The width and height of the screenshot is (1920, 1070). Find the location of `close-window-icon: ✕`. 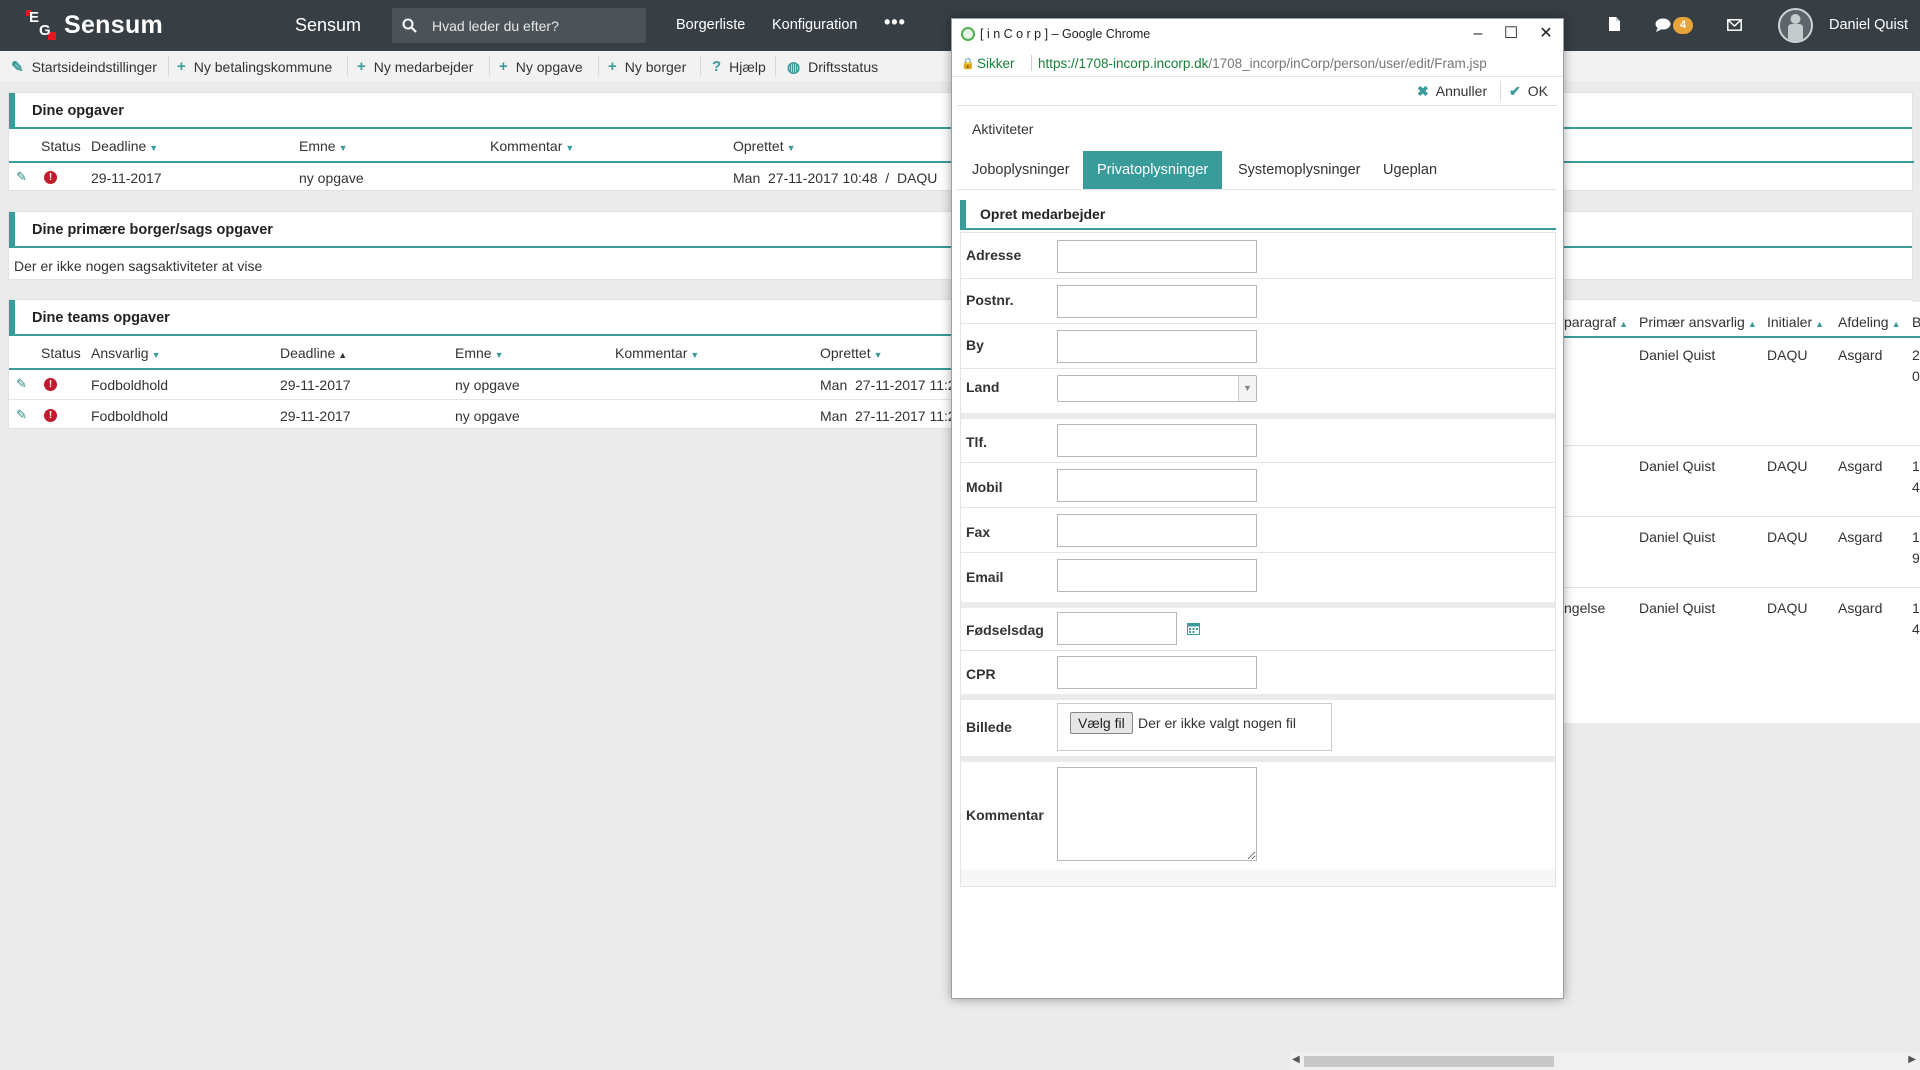

close-window-icon: ✕ is located at coordinates (1546, 34).